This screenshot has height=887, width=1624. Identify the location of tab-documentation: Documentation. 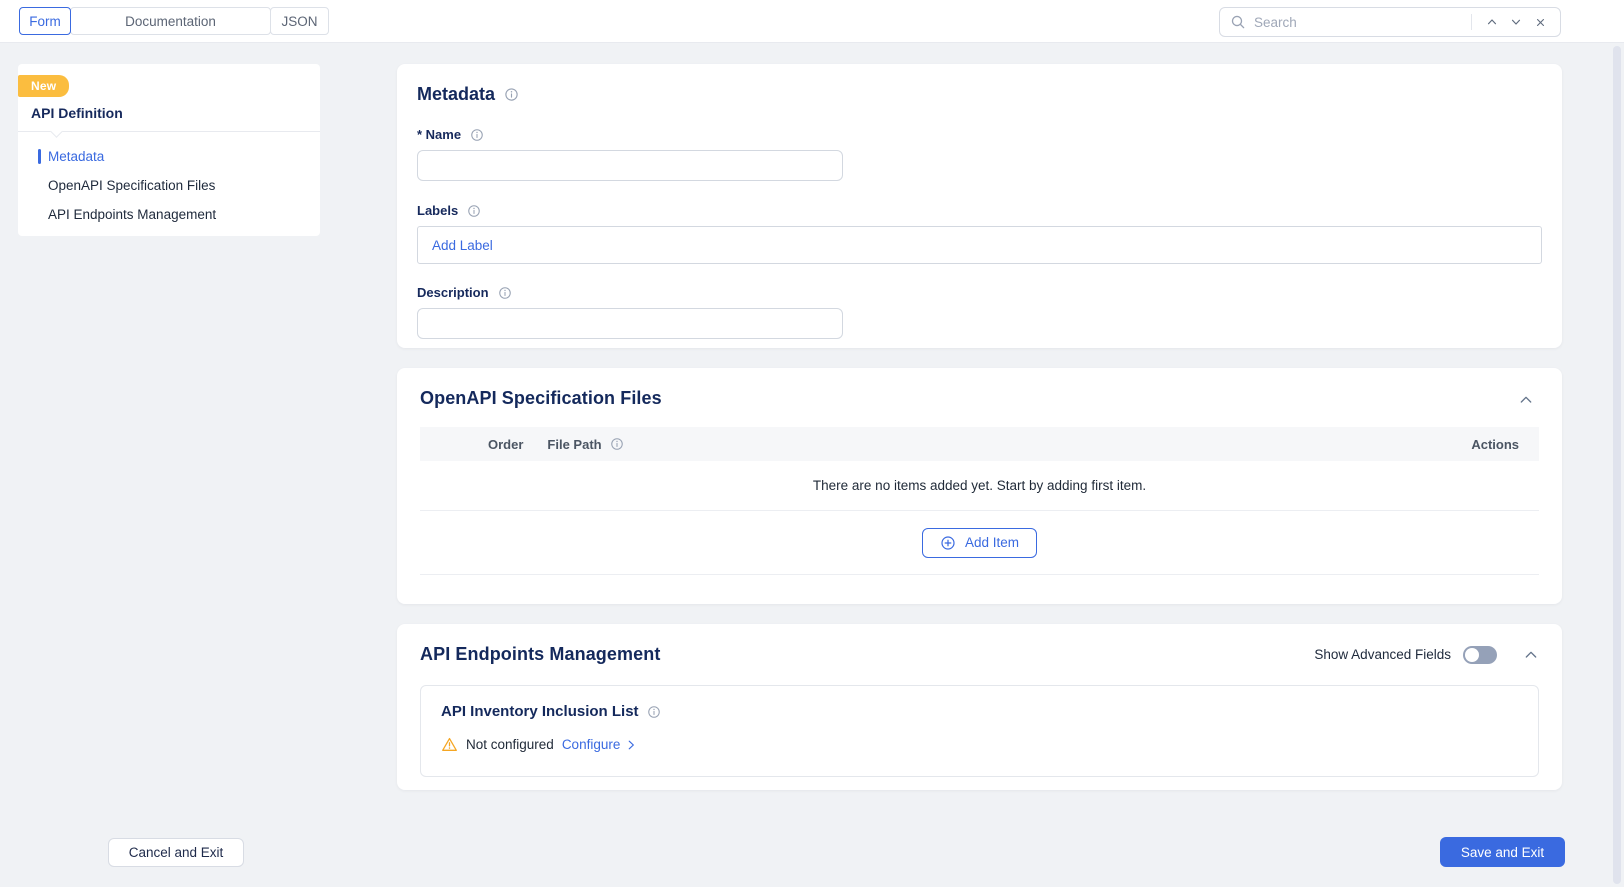
(170, 21).